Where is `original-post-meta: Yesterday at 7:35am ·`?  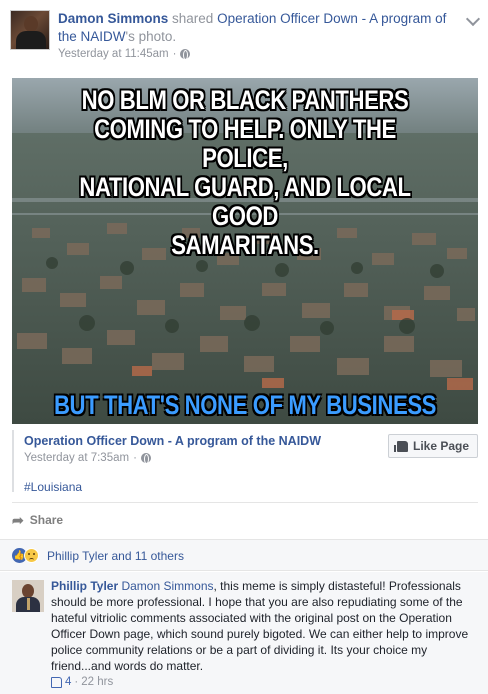
original-post-meta: Yesterday at 7:35am · is located at coordinates (87, 458).